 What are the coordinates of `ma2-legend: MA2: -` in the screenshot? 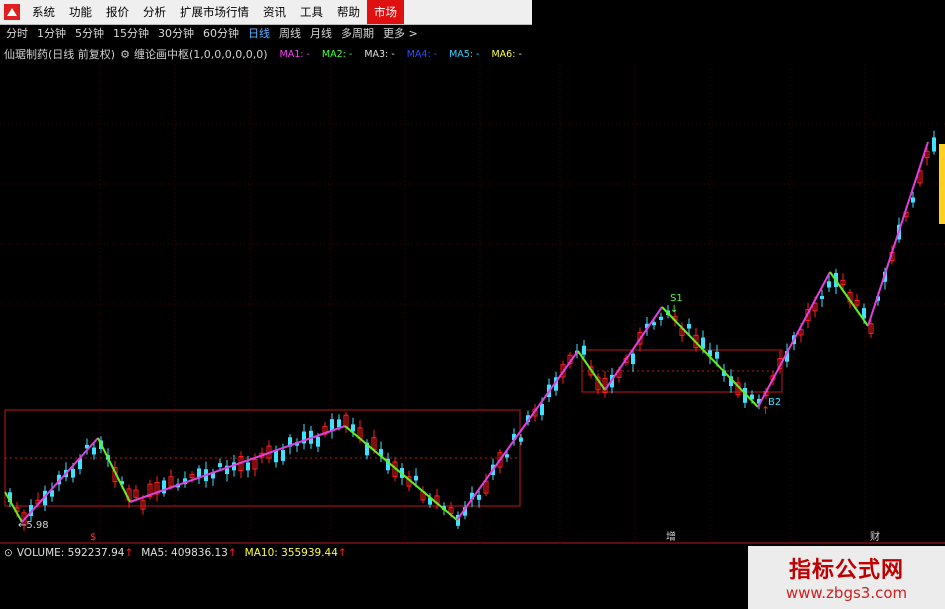 It's located at (337, 54).